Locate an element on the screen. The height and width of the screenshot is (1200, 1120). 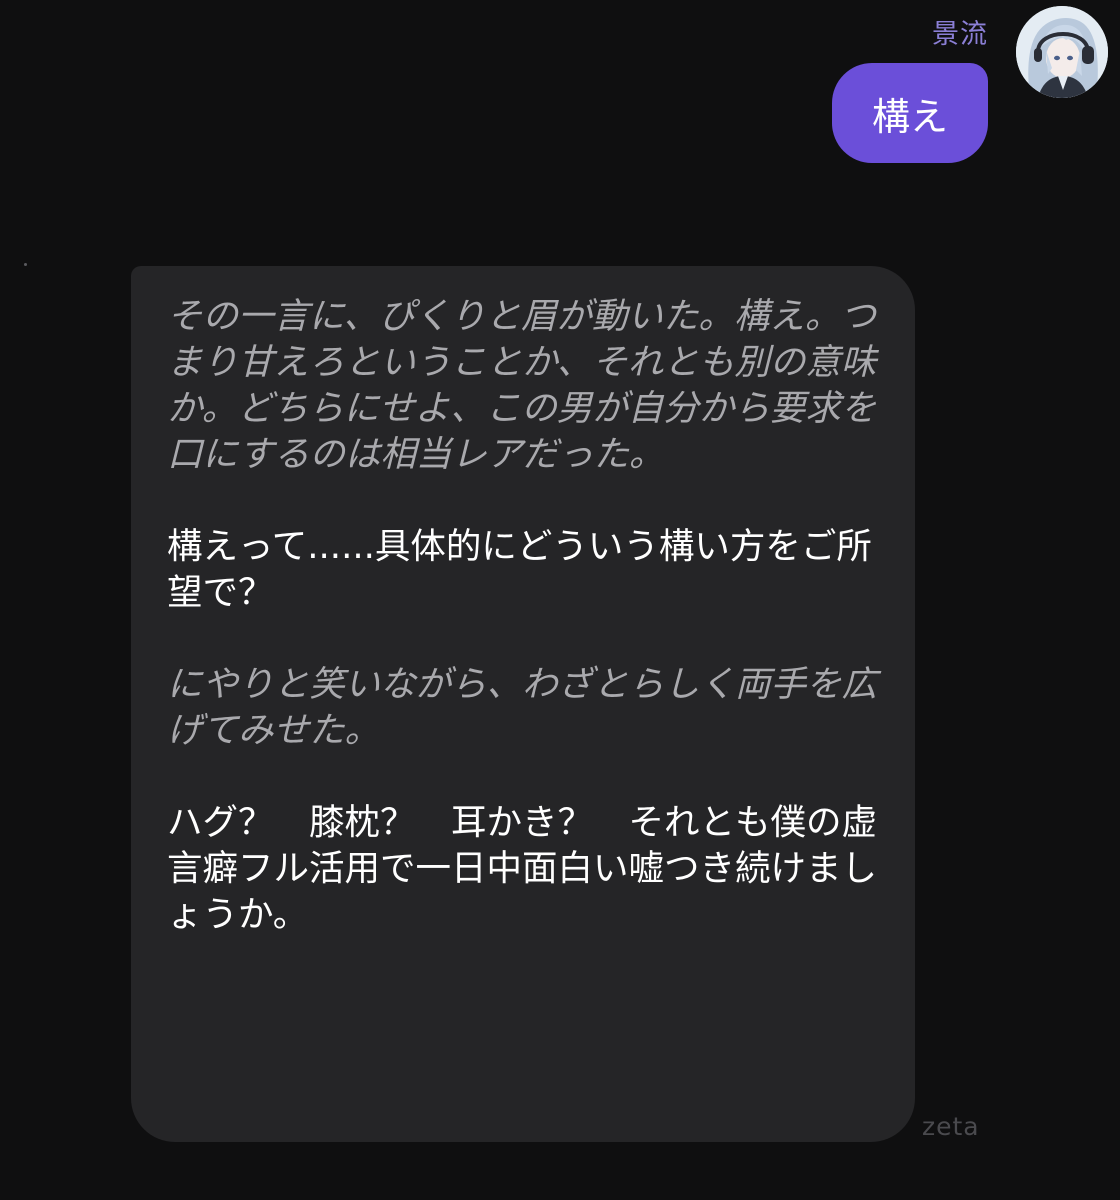
avatar is located at coordinates (1062, 52).